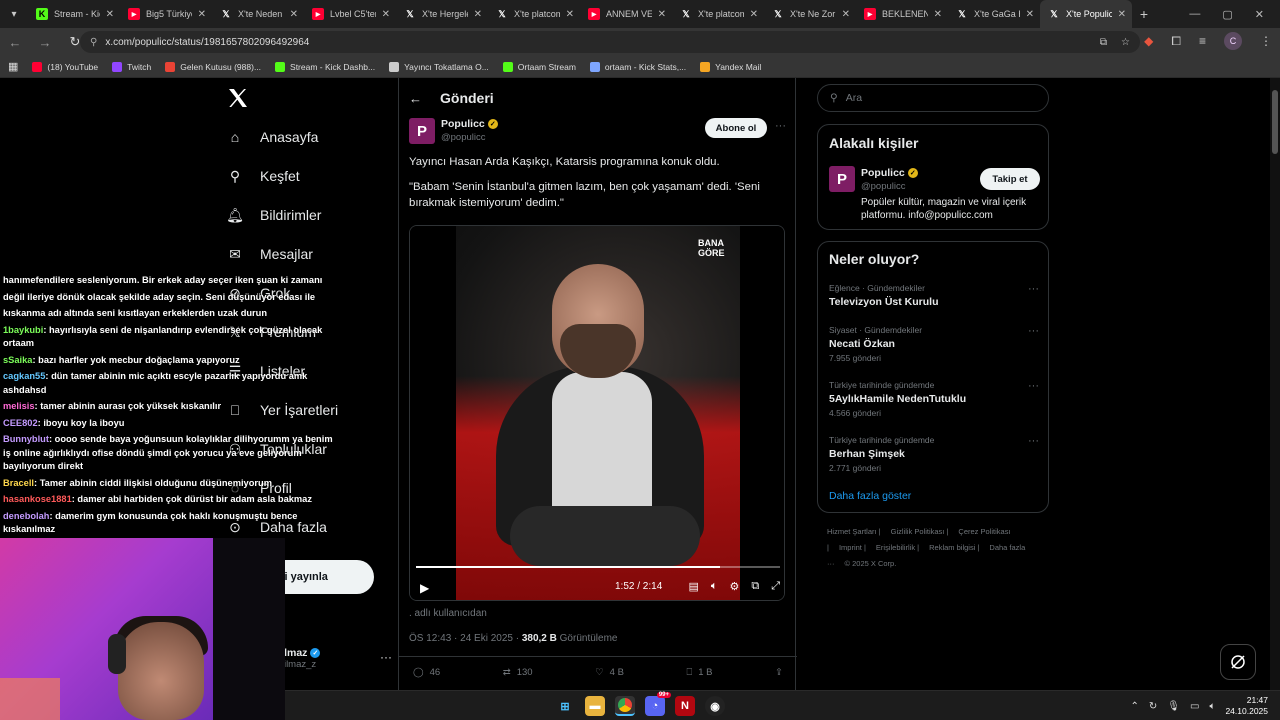 Image resolution: width=1280 pixels, height=720 pixels. What do you see at coordinates (463, 137) in the screenshot?
I see `author-handle: @populicc` at bounding box center [463, 137].